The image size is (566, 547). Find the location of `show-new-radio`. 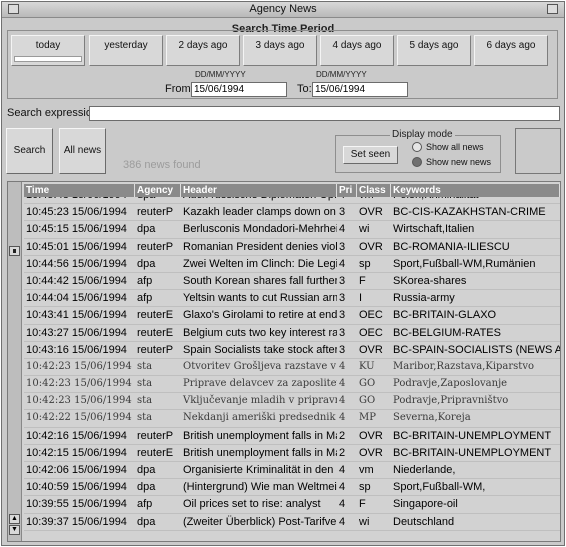

show-new-radio is located at coordinates (417, 162).